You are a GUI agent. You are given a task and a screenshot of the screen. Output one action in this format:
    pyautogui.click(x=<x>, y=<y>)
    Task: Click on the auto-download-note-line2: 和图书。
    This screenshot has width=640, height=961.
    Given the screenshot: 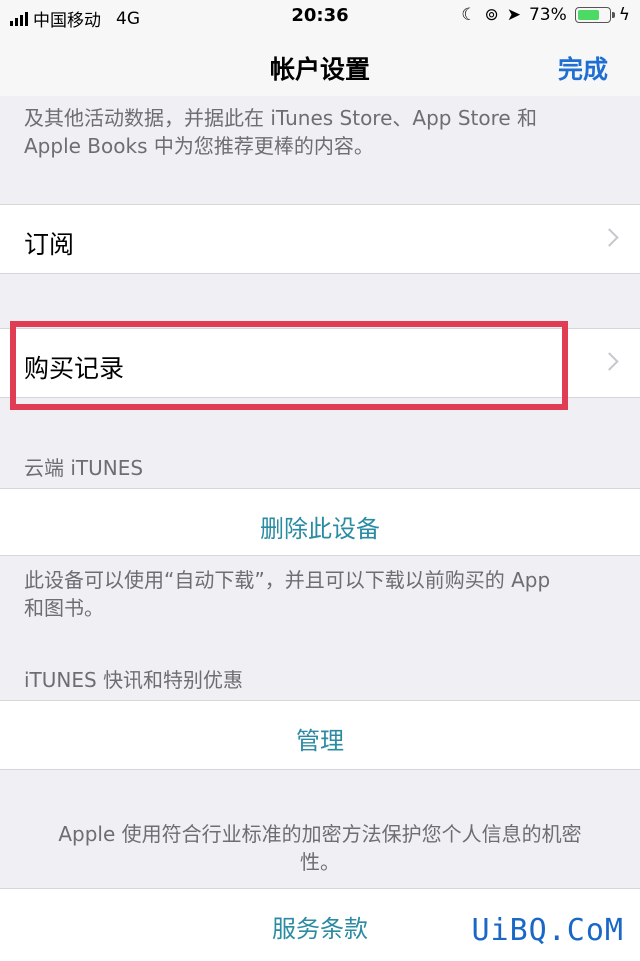 What is the action you would take?
    pyautogui.click(x=64, y=608)
    